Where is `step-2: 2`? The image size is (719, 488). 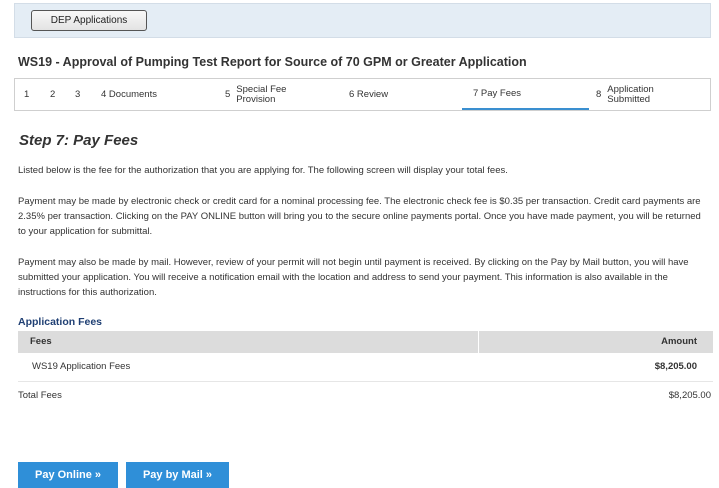
step-2: 2 is located at coordinates (52, 94).